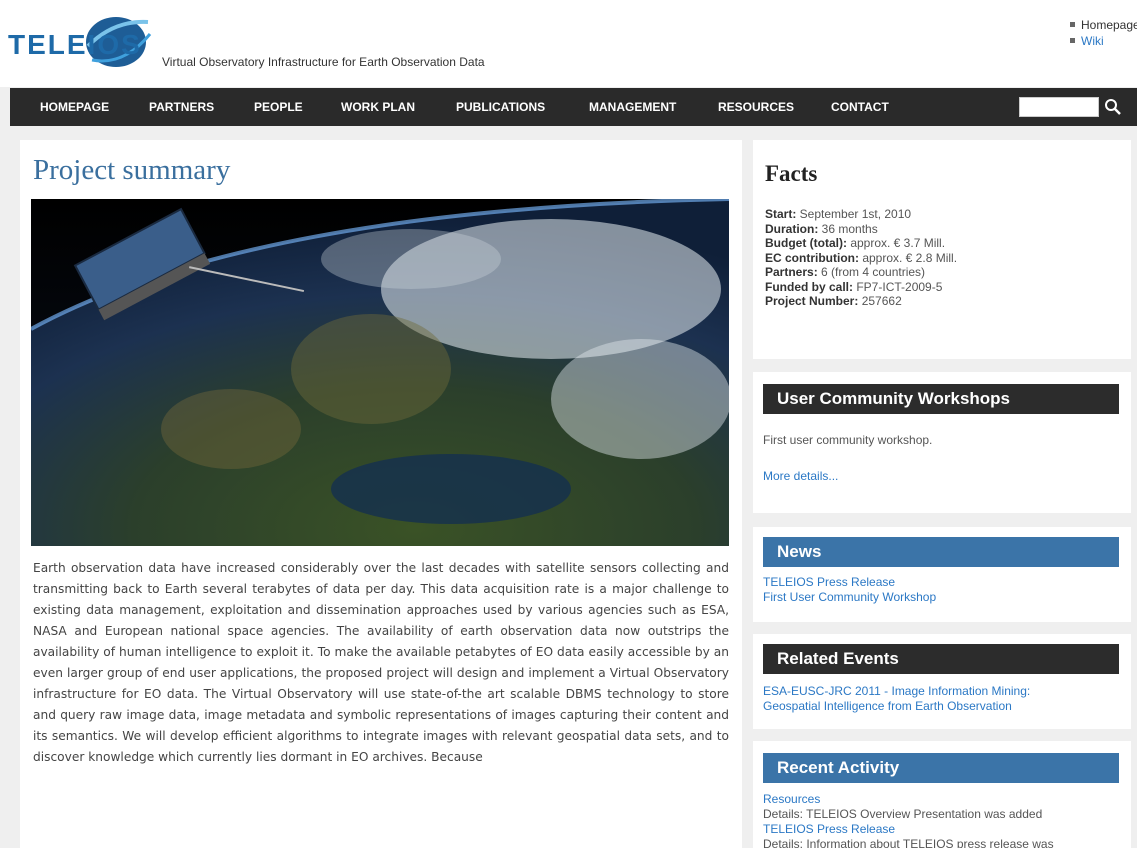  I want to click on news-heading: News, so click(941, 552).